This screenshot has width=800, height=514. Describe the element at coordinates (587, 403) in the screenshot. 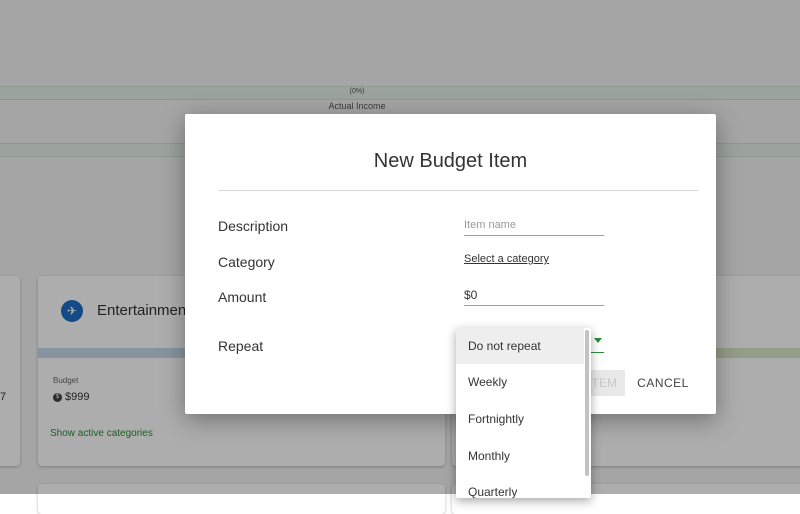

I see `dropdown-scrollbar` at that location.